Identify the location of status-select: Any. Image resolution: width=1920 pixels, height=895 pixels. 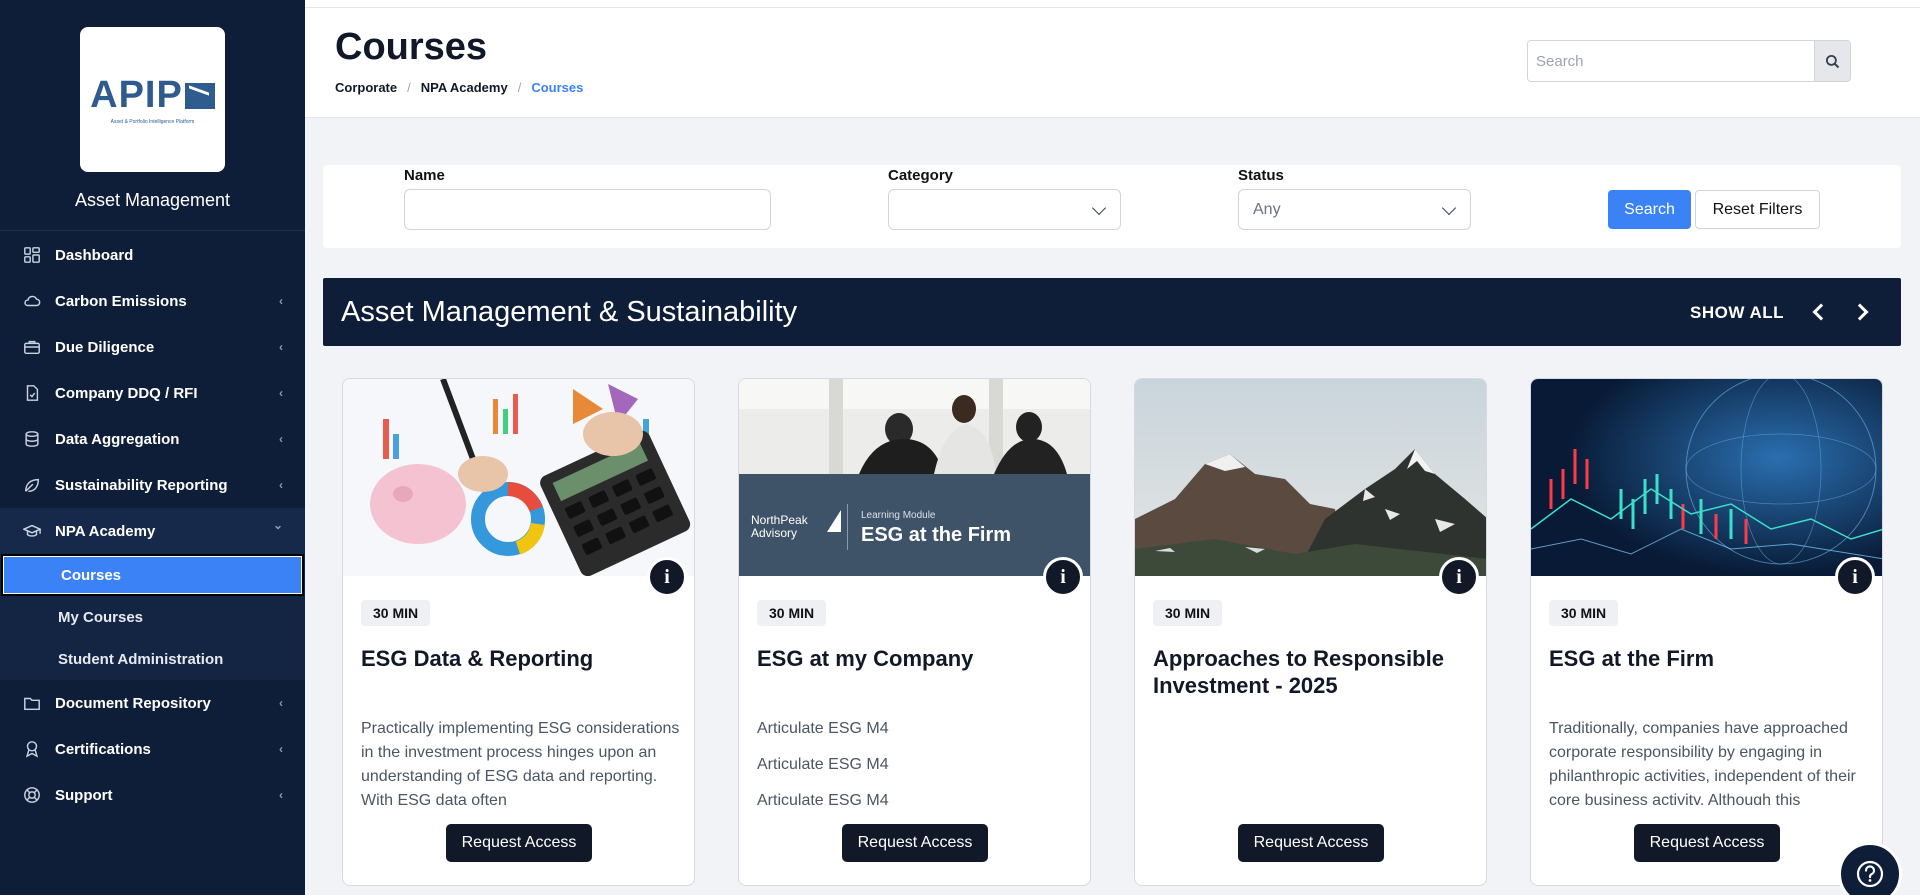
(1354, 209).